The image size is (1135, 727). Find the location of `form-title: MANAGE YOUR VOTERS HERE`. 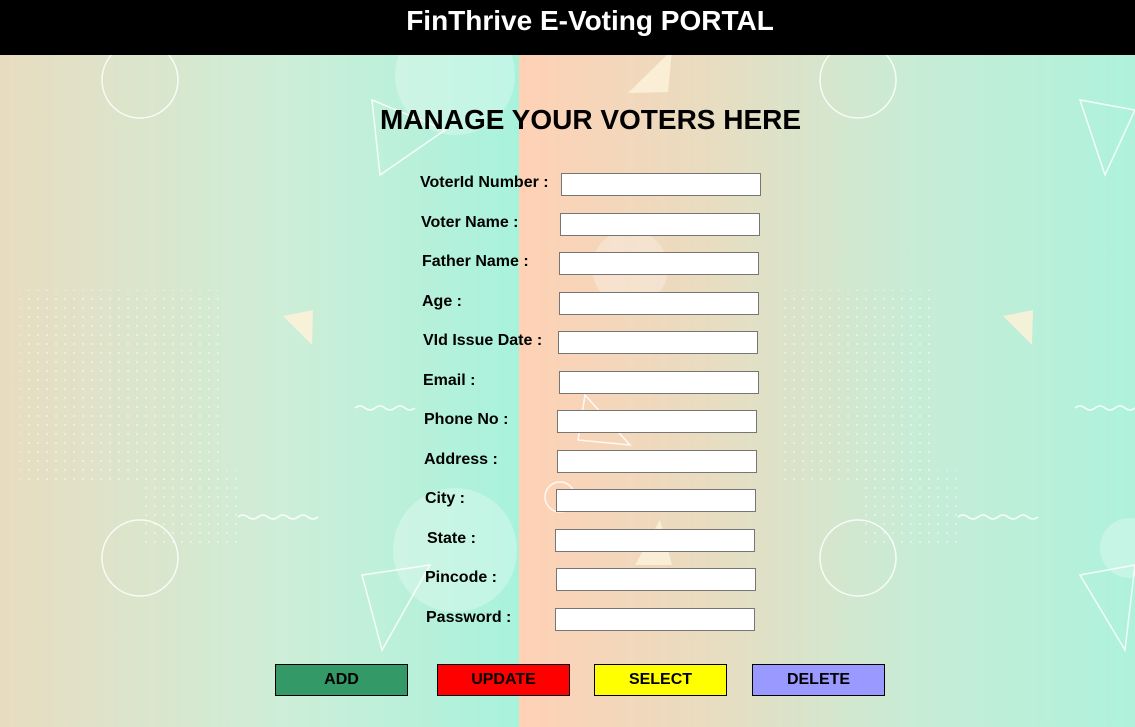

form-title: MANAGE YOUR VOTERS HERE is located at coordinates (590, 119).